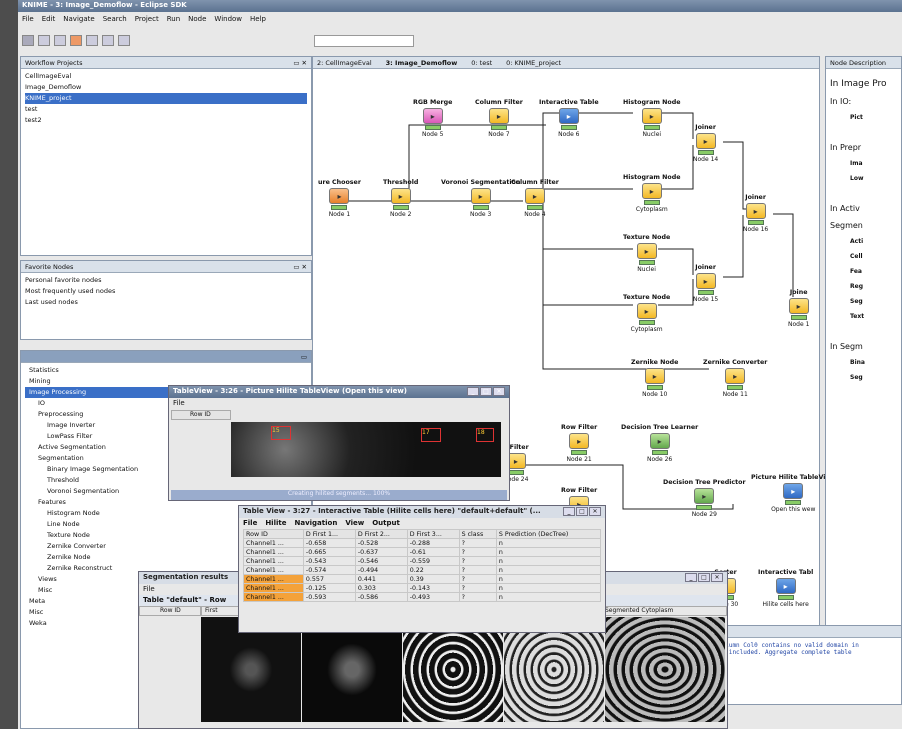 The image size is (902, 729). I want to click on column-header: S class, so click(477, 534).